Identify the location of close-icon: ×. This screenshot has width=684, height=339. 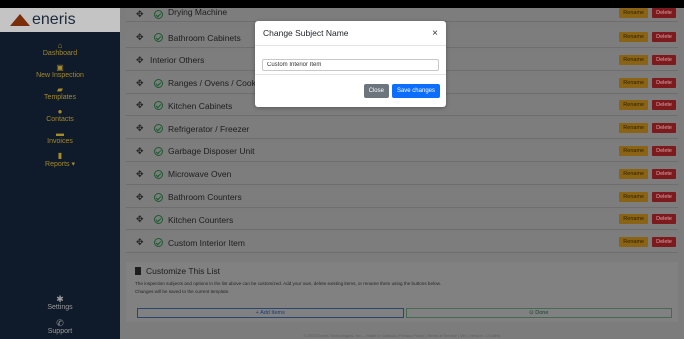
(435, 33).